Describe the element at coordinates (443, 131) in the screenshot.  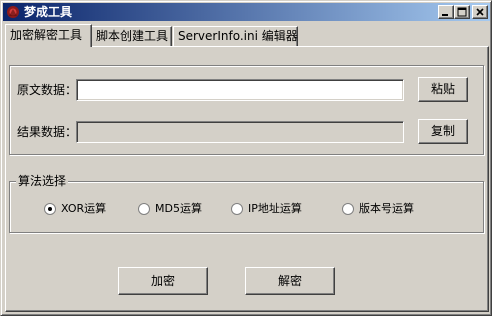
I see `copy-button: 复制` at that location.